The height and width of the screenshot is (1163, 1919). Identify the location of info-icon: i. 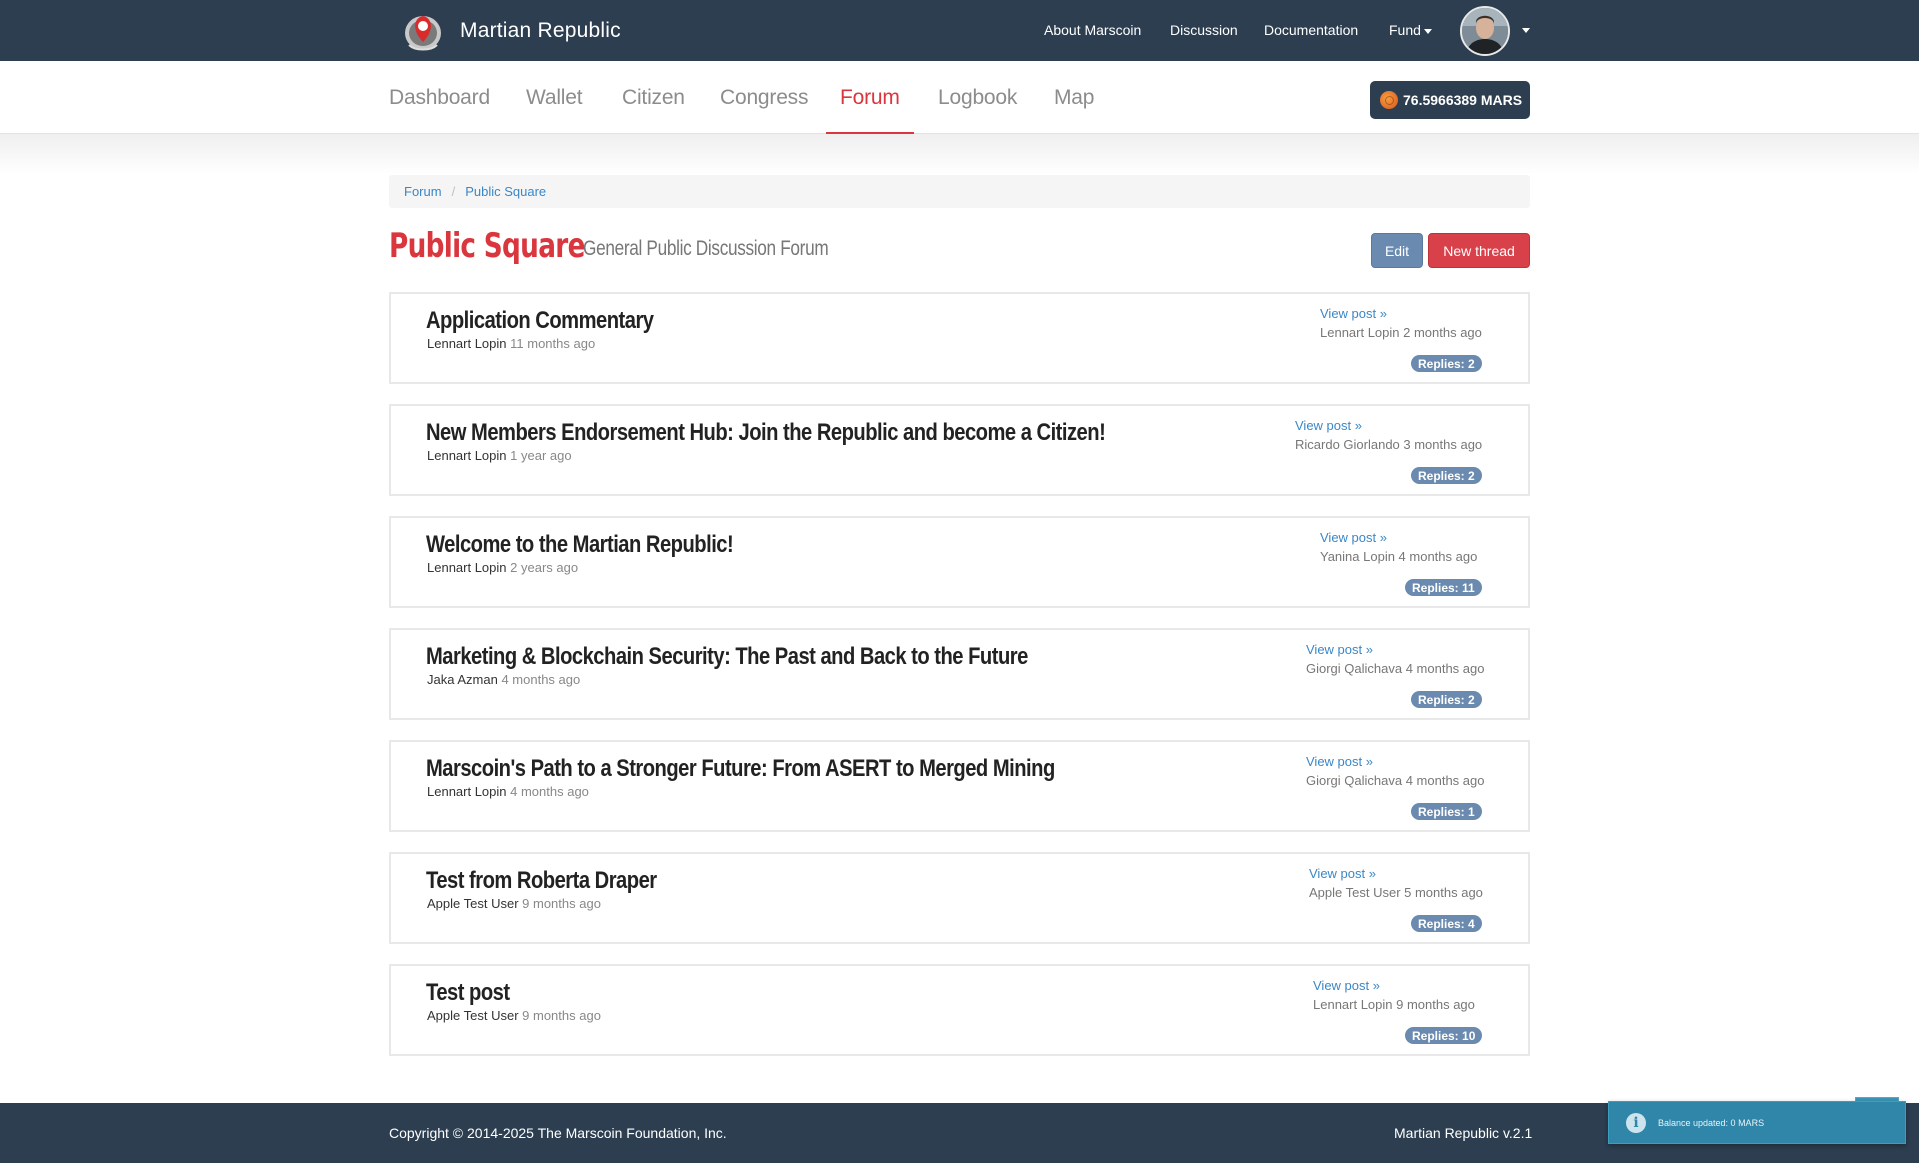
(1636, 1122).